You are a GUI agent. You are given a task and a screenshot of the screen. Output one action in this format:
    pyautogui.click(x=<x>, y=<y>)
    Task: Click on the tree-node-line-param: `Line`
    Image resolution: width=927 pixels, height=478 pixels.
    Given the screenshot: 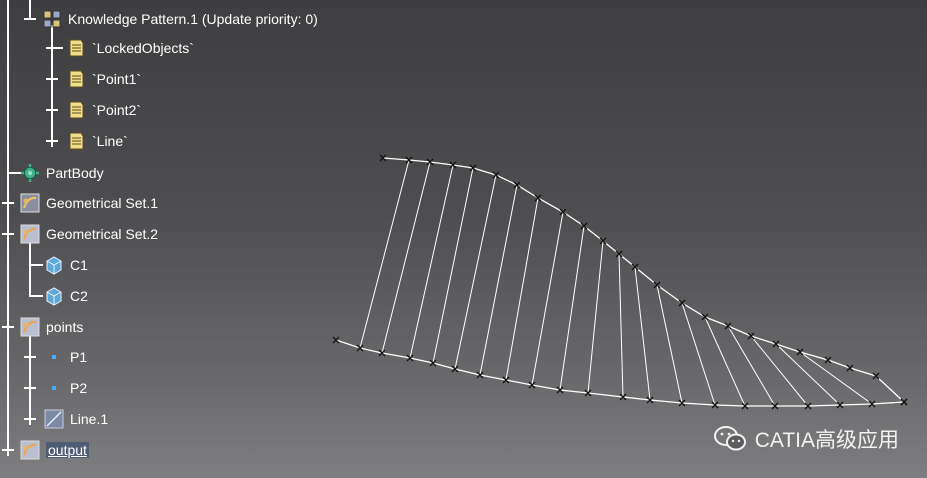 What is the action you would take?
    pyautogui.click(x=97, y=141)
    